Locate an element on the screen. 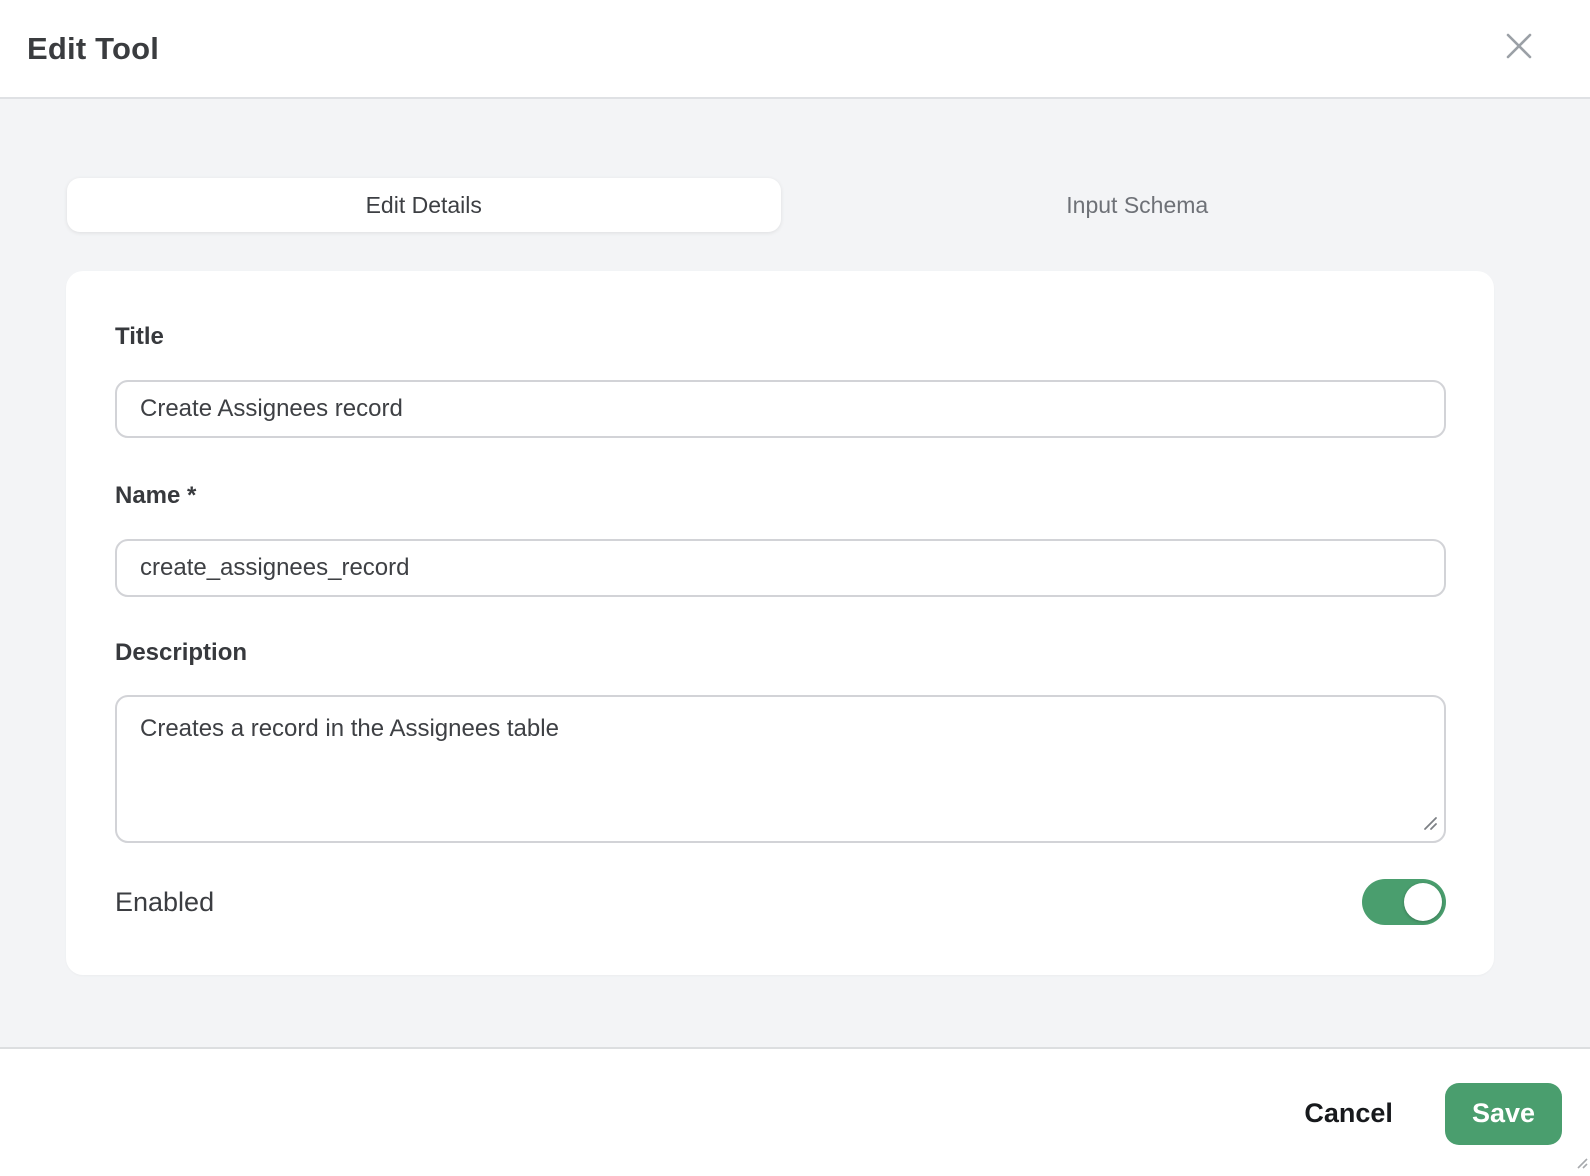 The height and width of the screenshot is (1176, 1590). tab-input-schema: Input Schema is located at coordinates (1138, 205).